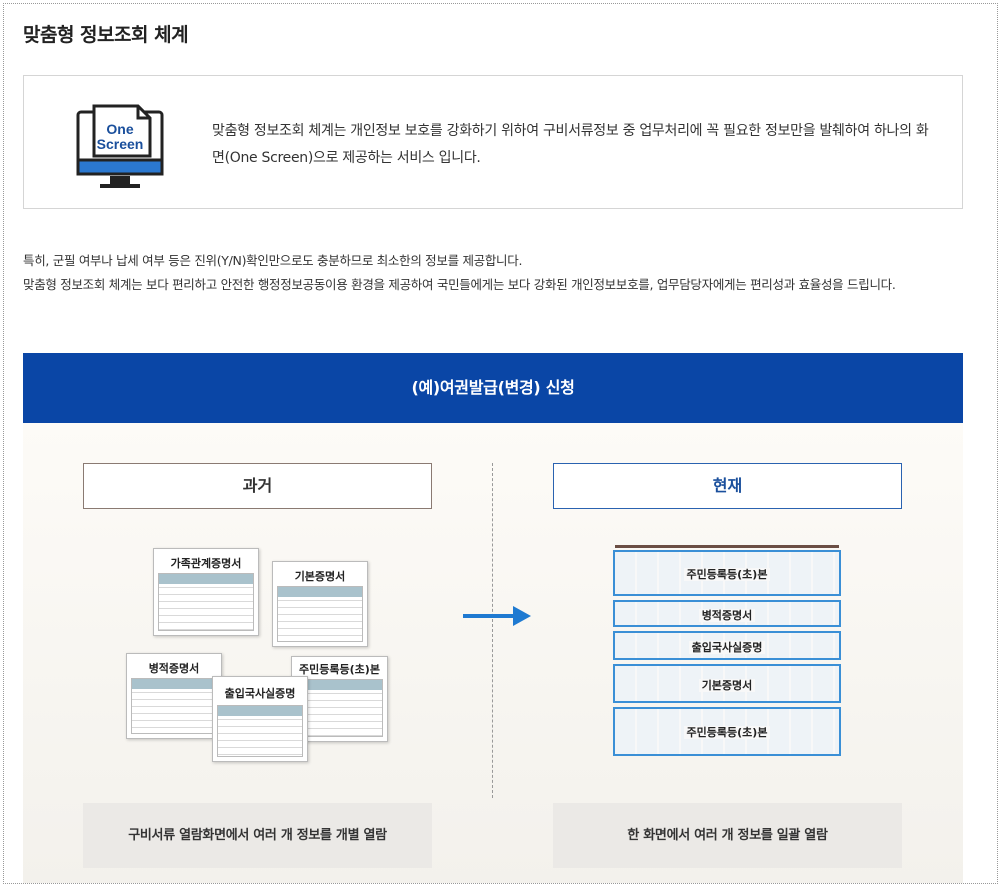  Describe the element at coordinates (106, 35) in the screenshot. I see `page-title: 맞춤형 정보조회 체계` at that location.